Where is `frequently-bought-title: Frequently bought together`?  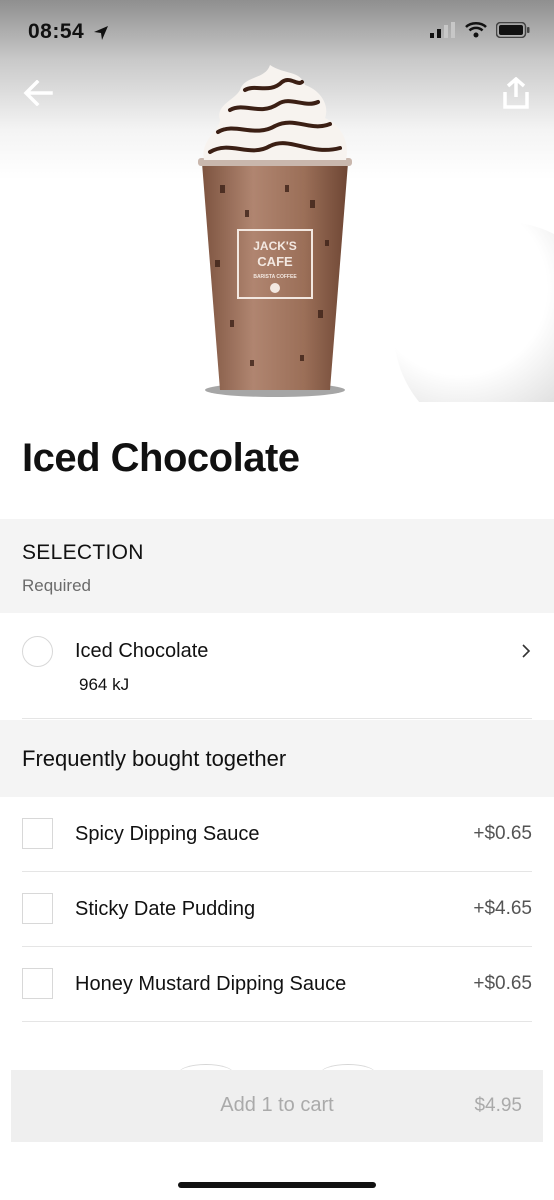
frequently-bought-title: Frequently bought together is located at coordinates (154, 758).